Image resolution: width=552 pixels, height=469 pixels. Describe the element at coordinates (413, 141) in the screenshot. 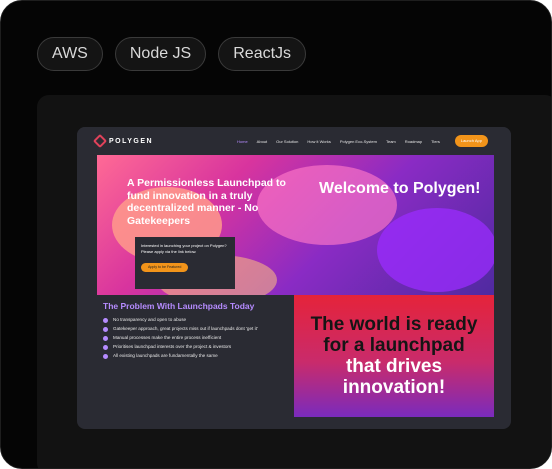

I see `nav-roadmap: Roadmap` at that location.